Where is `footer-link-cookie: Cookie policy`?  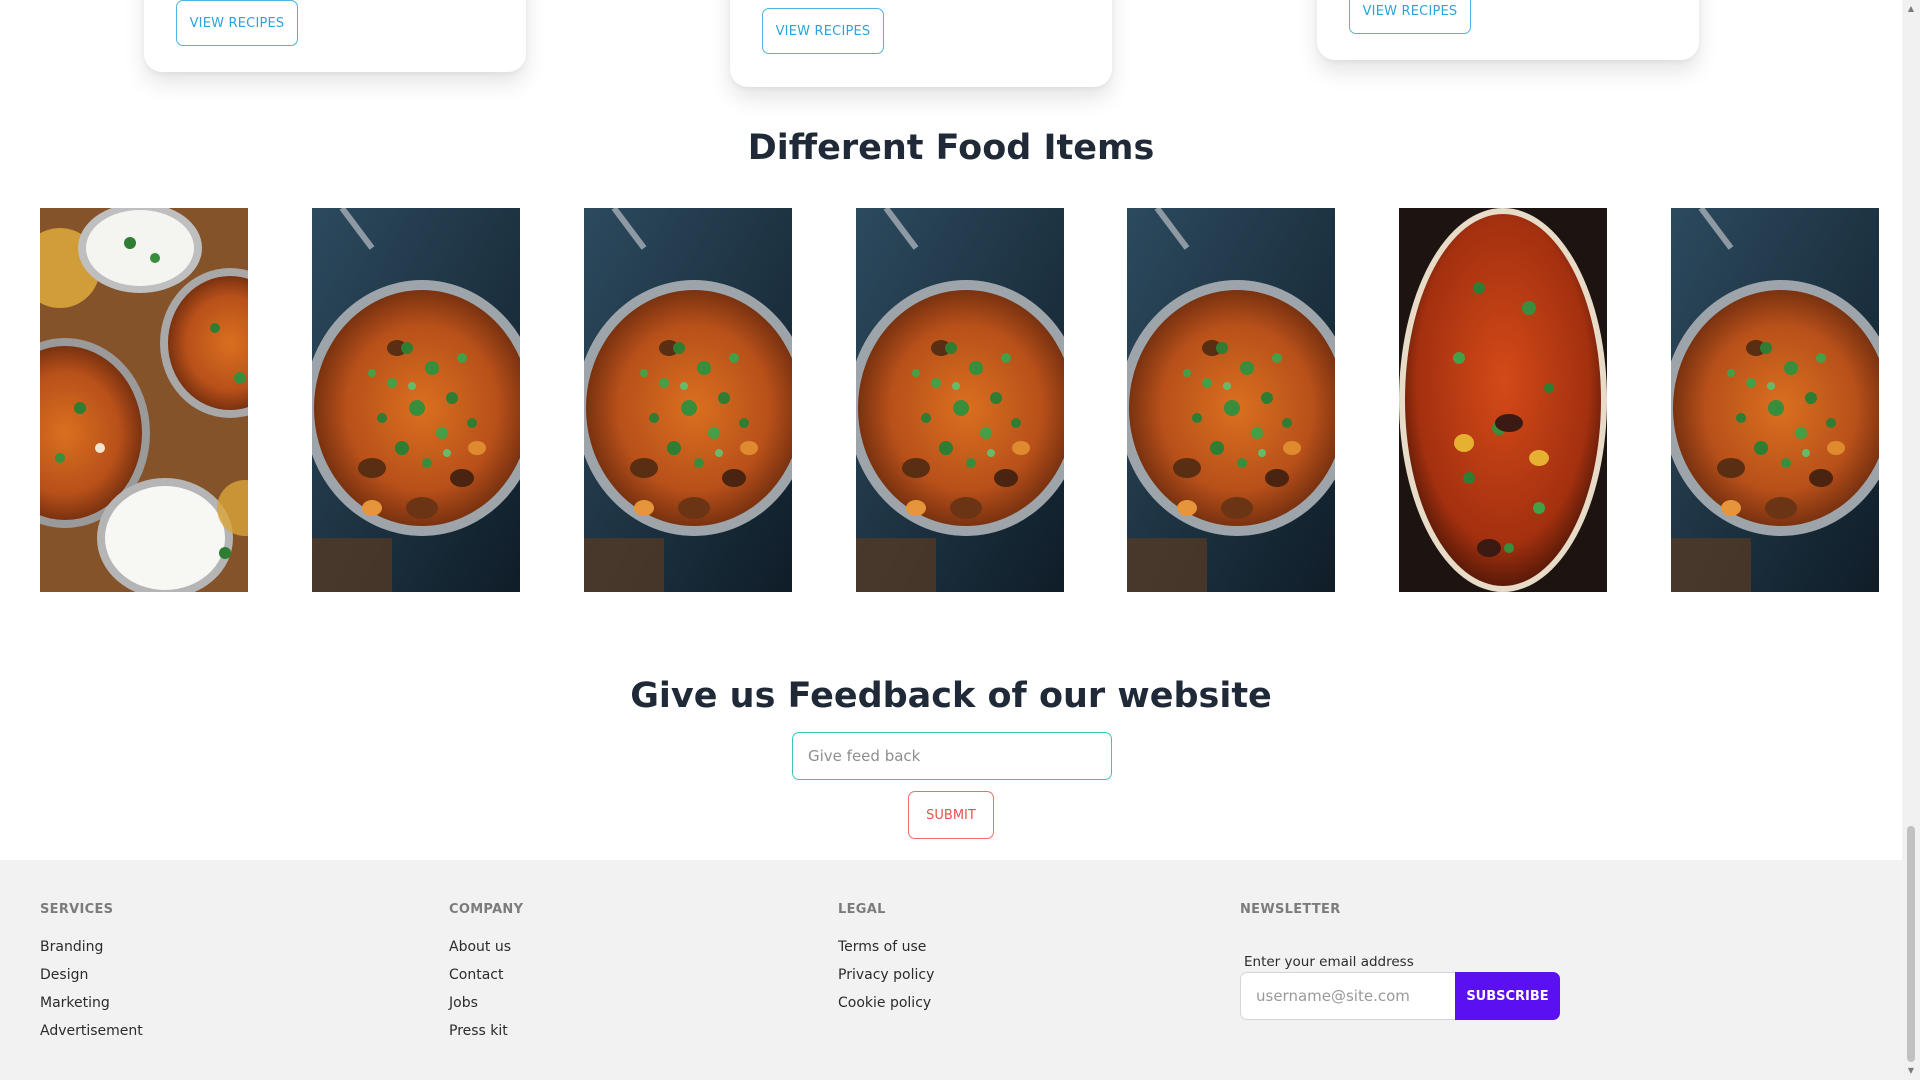
footer-link-cookie: Cookie policy is located at coordinates (886, 1003).